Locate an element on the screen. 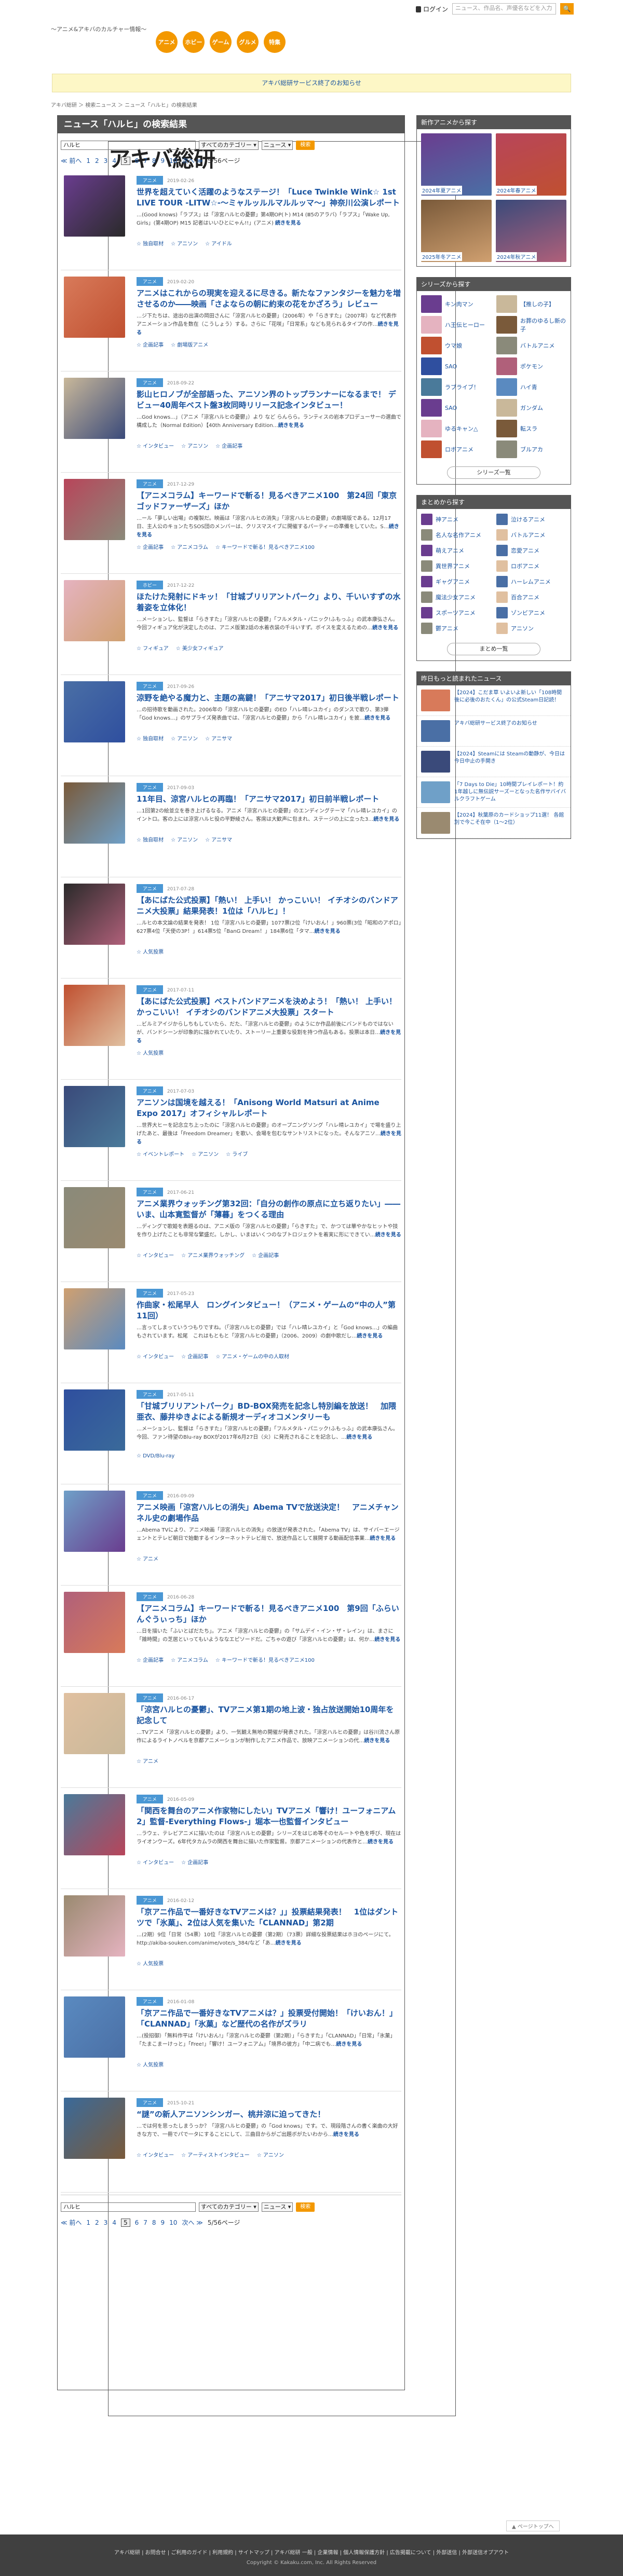 Image resolution: width=623 pixels, height=2576 pixels. popular-news-item: 【2024】秋葉原のカードショップ11選！ 各館別で今こそ在中（1～2位） is located at coordinates (494, 823).